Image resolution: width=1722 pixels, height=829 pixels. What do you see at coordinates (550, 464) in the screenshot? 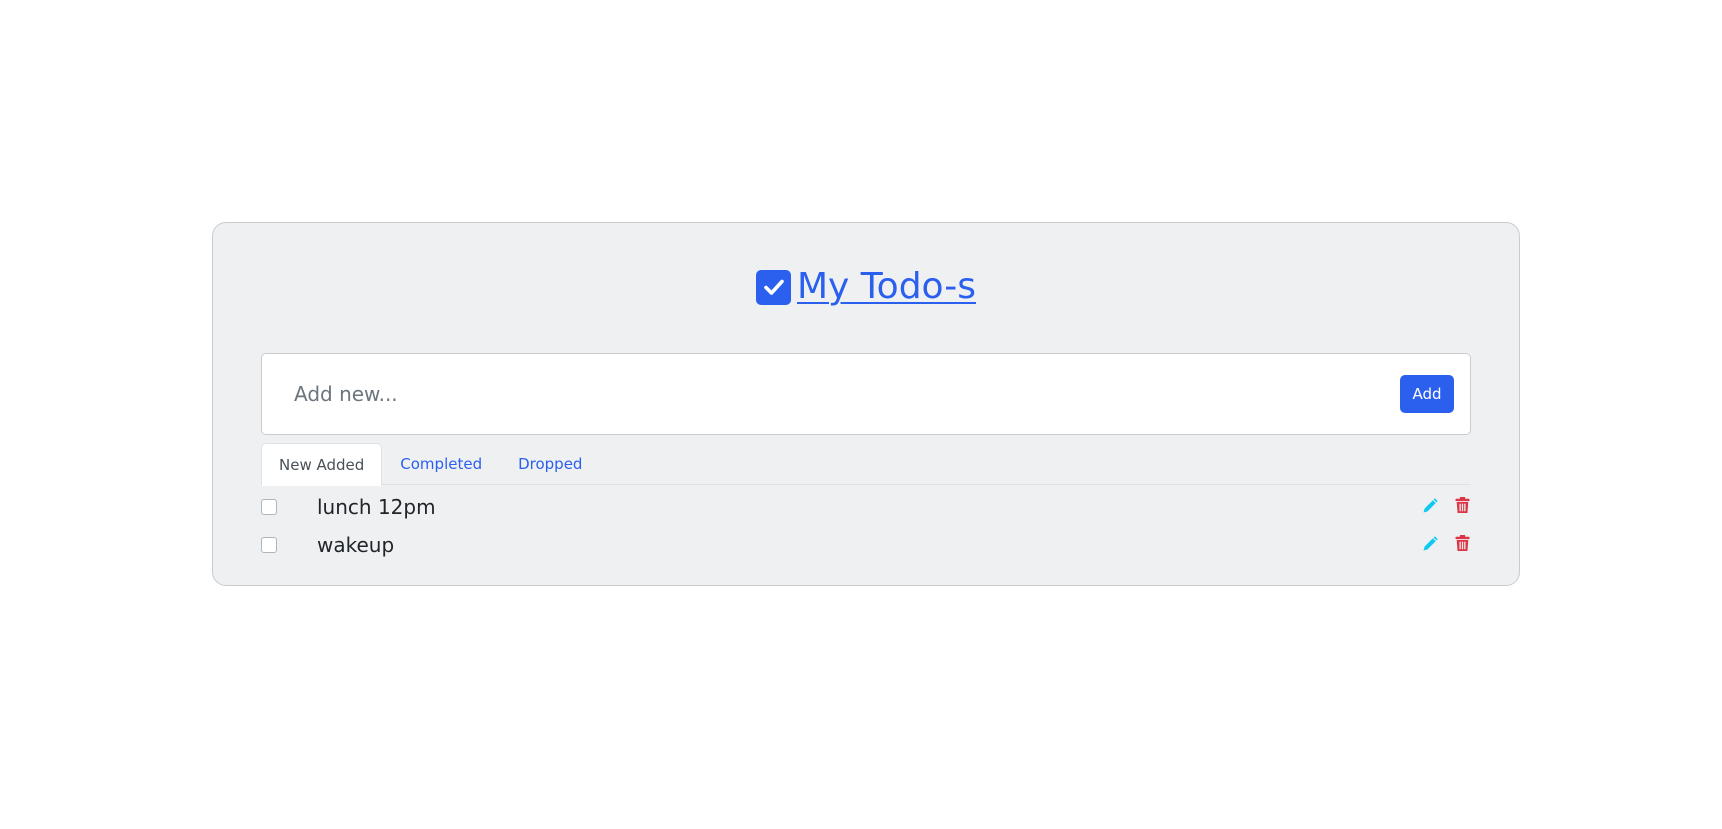
I see `tab-dropped: Dropped` at bounding box center [550, 464].